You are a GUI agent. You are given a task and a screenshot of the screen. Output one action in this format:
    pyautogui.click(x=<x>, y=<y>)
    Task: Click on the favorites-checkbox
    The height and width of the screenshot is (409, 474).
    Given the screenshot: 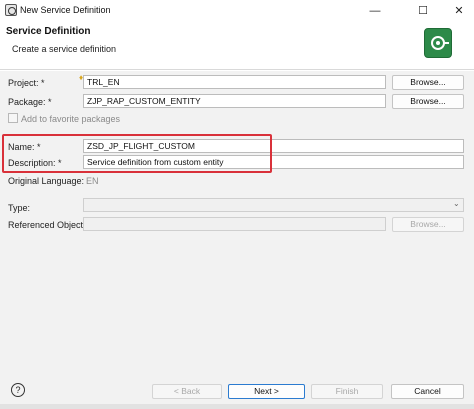 What is the action you would take?
    pyautogui.click(x=13, y=118)
    